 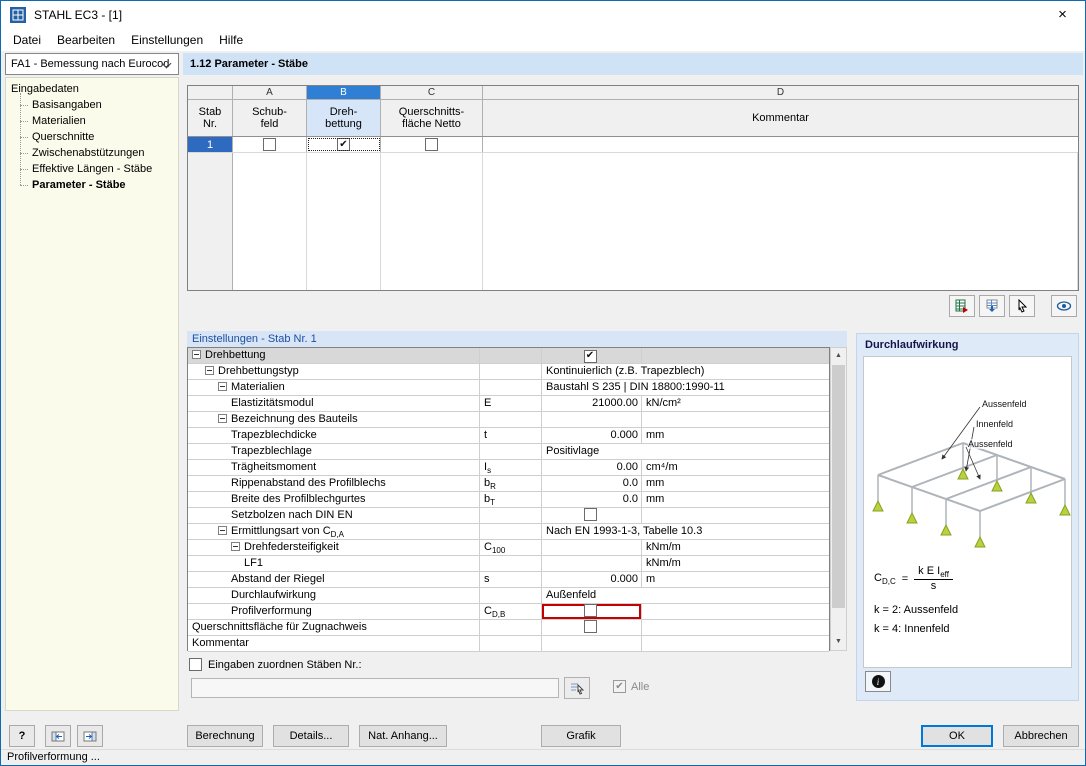 I want to click on sidebar-item: Effektive Längen - Stäbe, so click(x=94, y=169).